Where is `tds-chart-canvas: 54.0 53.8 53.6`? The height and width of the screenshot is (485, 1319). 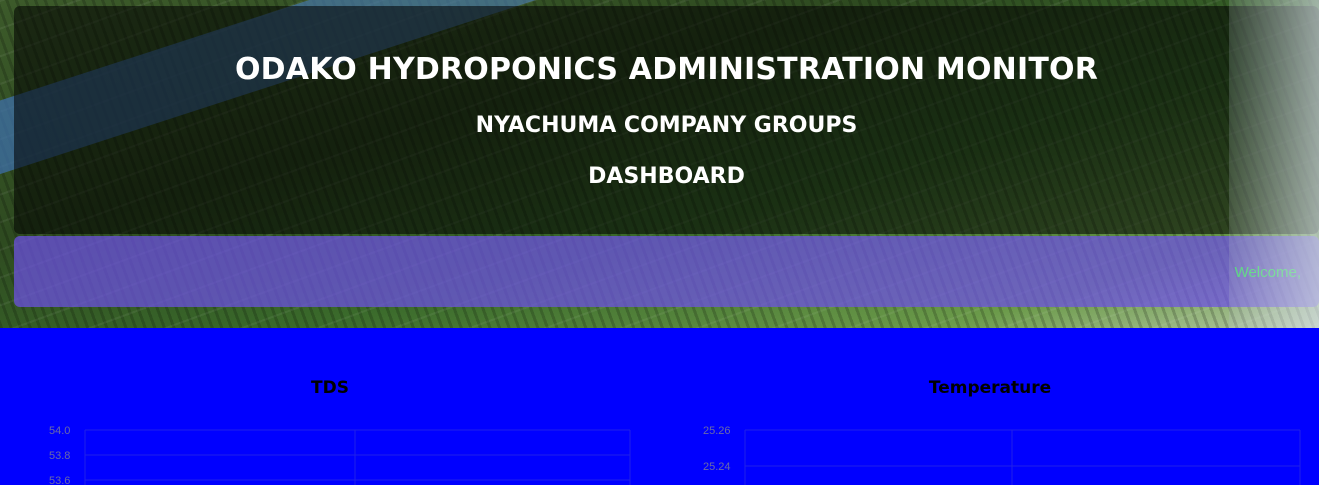 tds-chart-canvas: 54.0 53.8 53.6 is located at coordinates (340, 455).